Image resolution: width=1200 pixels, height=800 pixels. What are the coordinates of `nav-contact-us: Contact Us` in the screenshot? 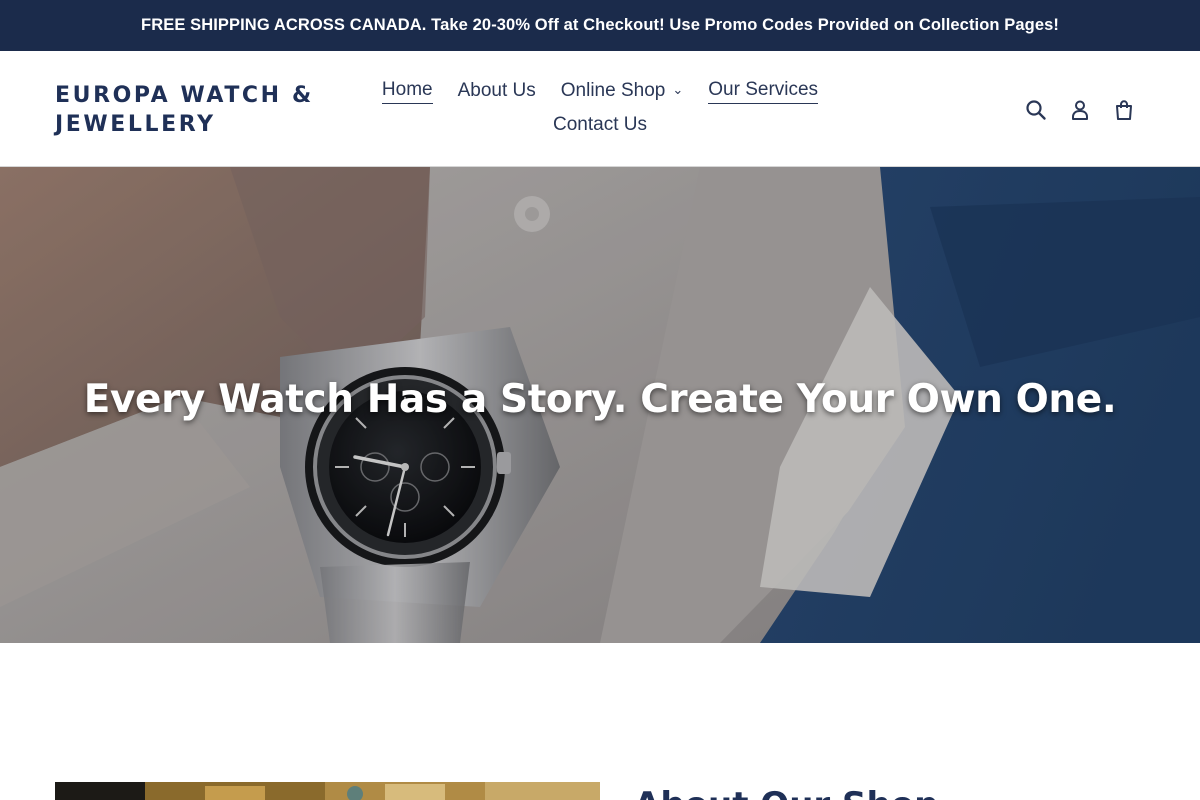 It's located at (600, 124).